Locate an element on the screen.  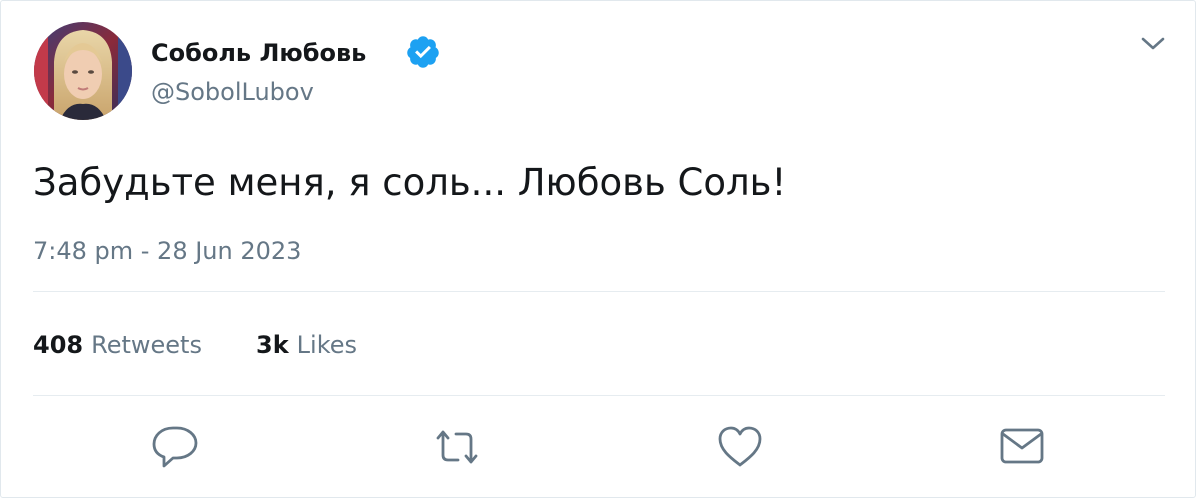
retweet-icon is located at coordinates (457, 447).